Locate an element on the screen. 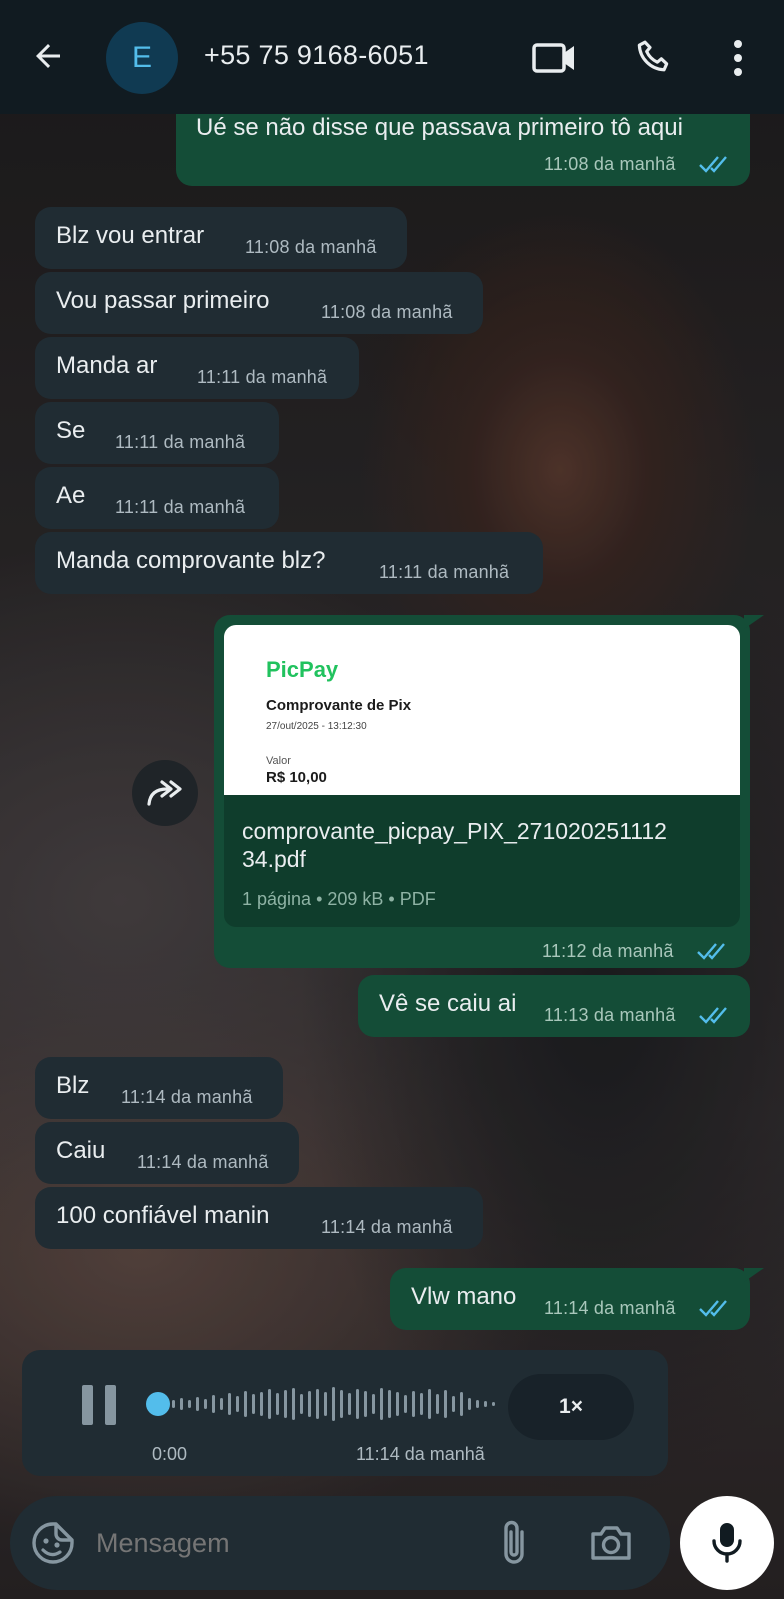  message-bubble-incoming: Manda comprovante blz? 11:11 da manhã is located at coordinates (289, 563).